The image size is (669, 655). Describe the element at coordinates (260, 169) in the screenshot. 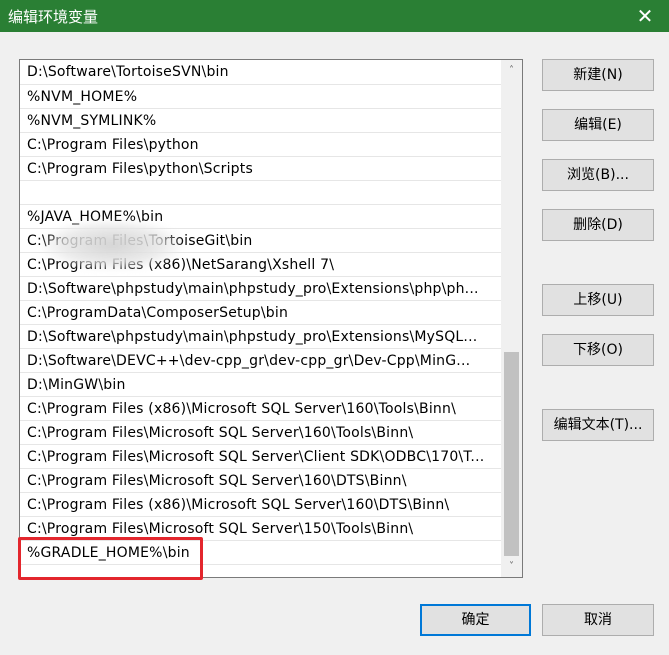

I see `path-list-item: C:\Program Files\python\Scripts` at that location.